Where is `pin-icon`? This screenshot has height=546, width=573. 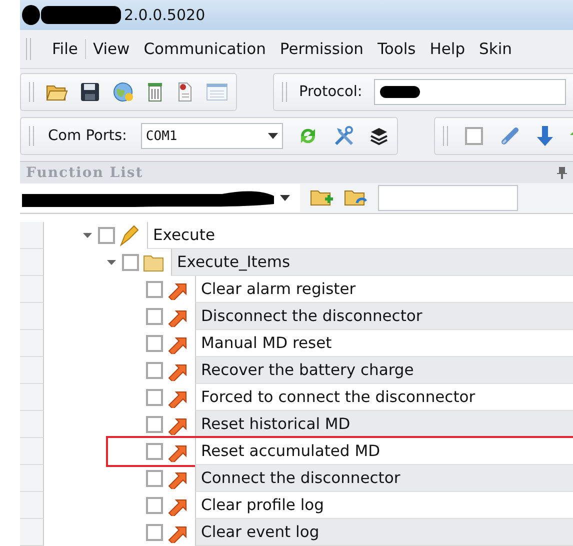
pin-icon is located at coordinates (562, 172).